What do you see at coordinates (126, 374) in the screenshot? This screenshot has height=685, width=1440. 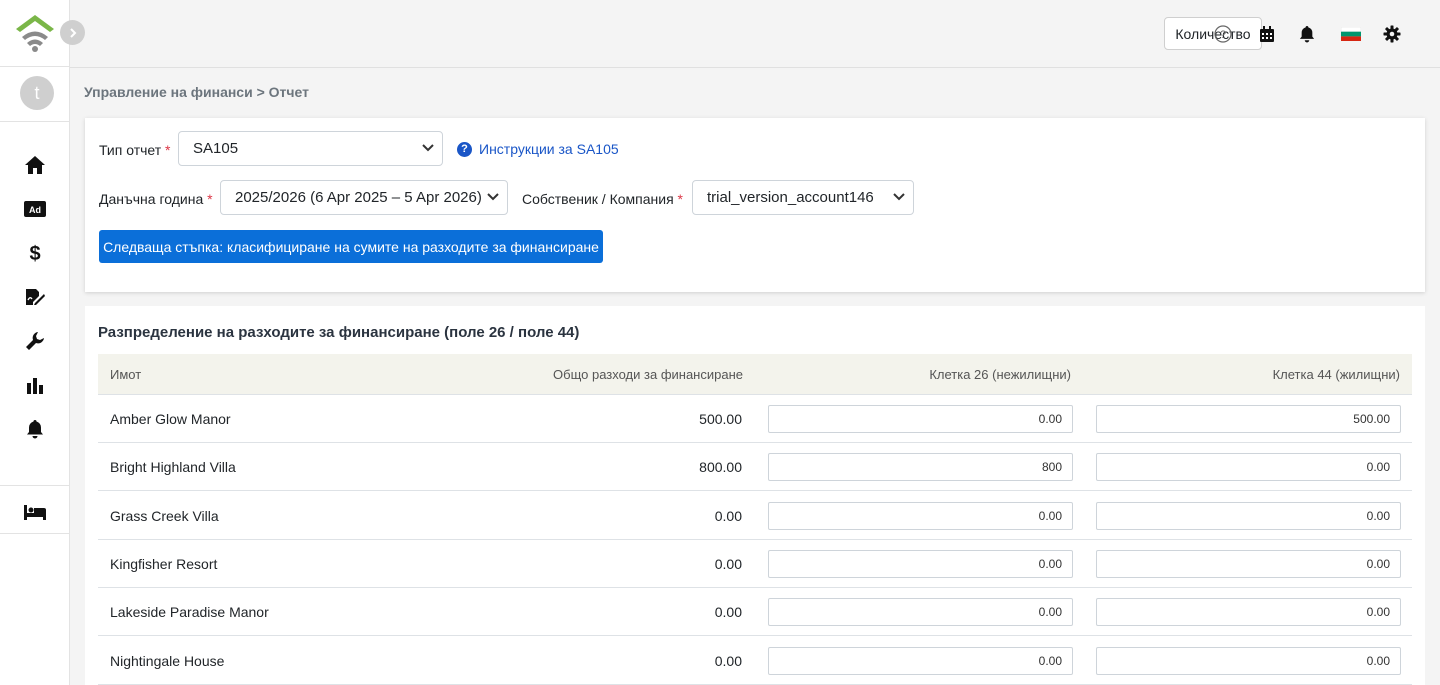 I see `header-property: Имот` at bounding box center [126, 374].